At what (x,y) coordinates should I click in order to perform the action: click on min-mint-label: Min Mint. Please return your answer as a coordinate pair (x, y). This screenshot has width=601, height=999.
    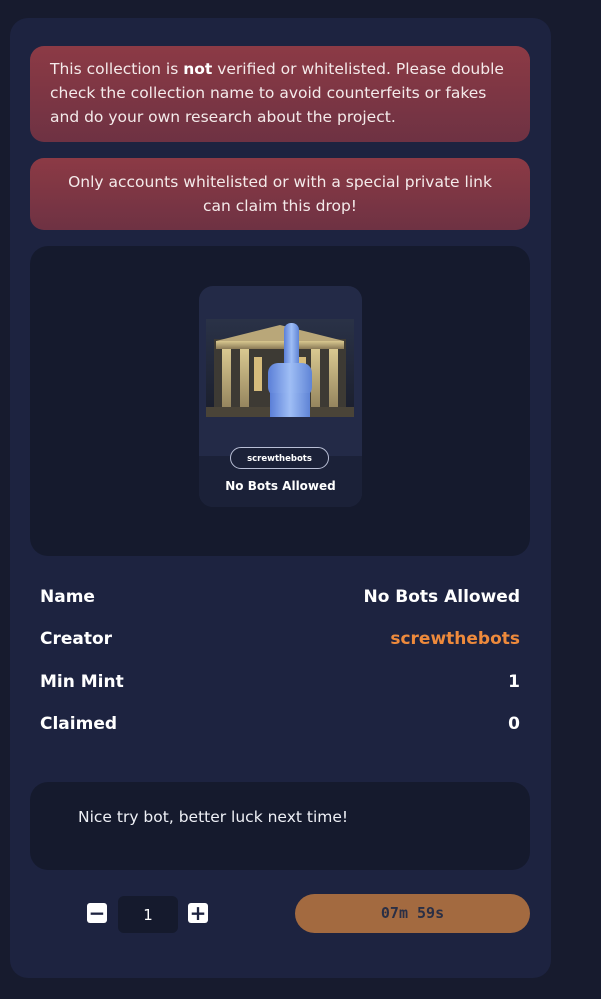
    Looking at the image, I should click on (82, 682).